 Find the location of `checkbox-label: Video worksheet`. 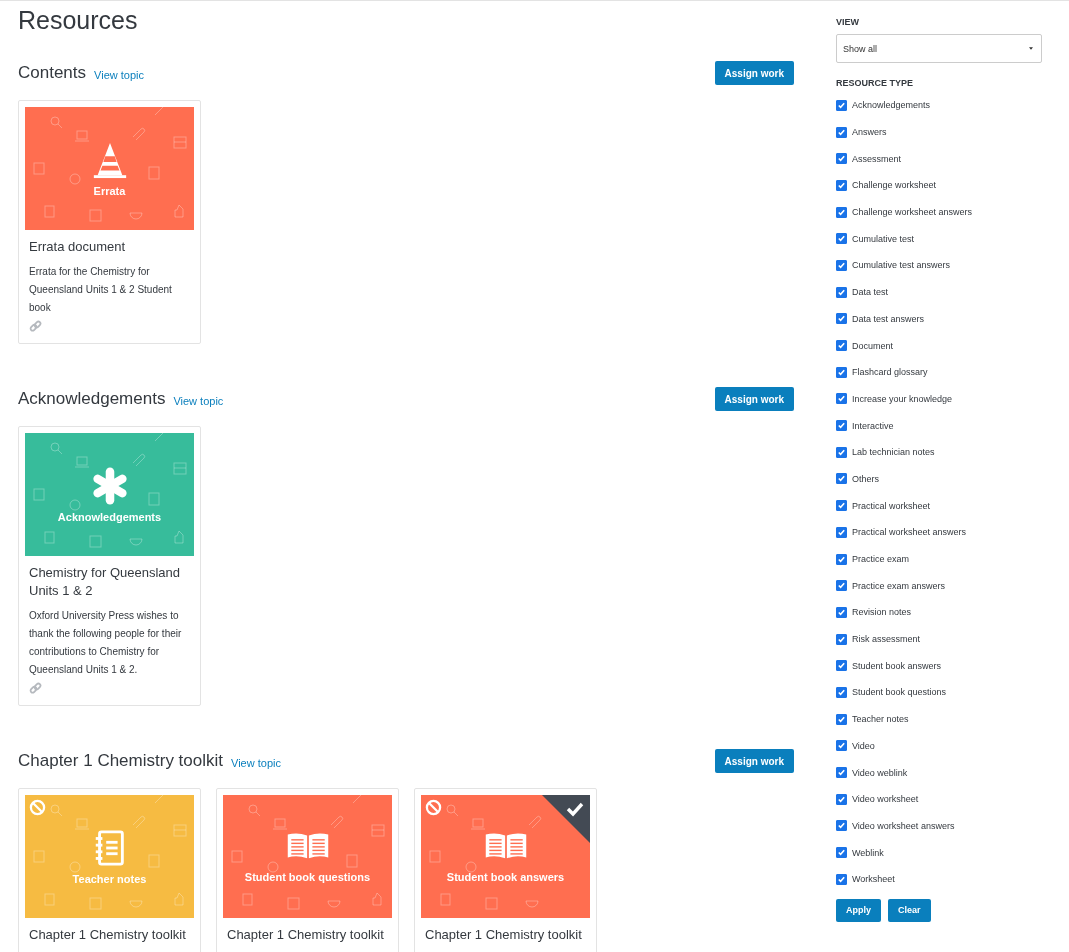

checkbox-label: Video worksheet is located at coordinates (885, 799).